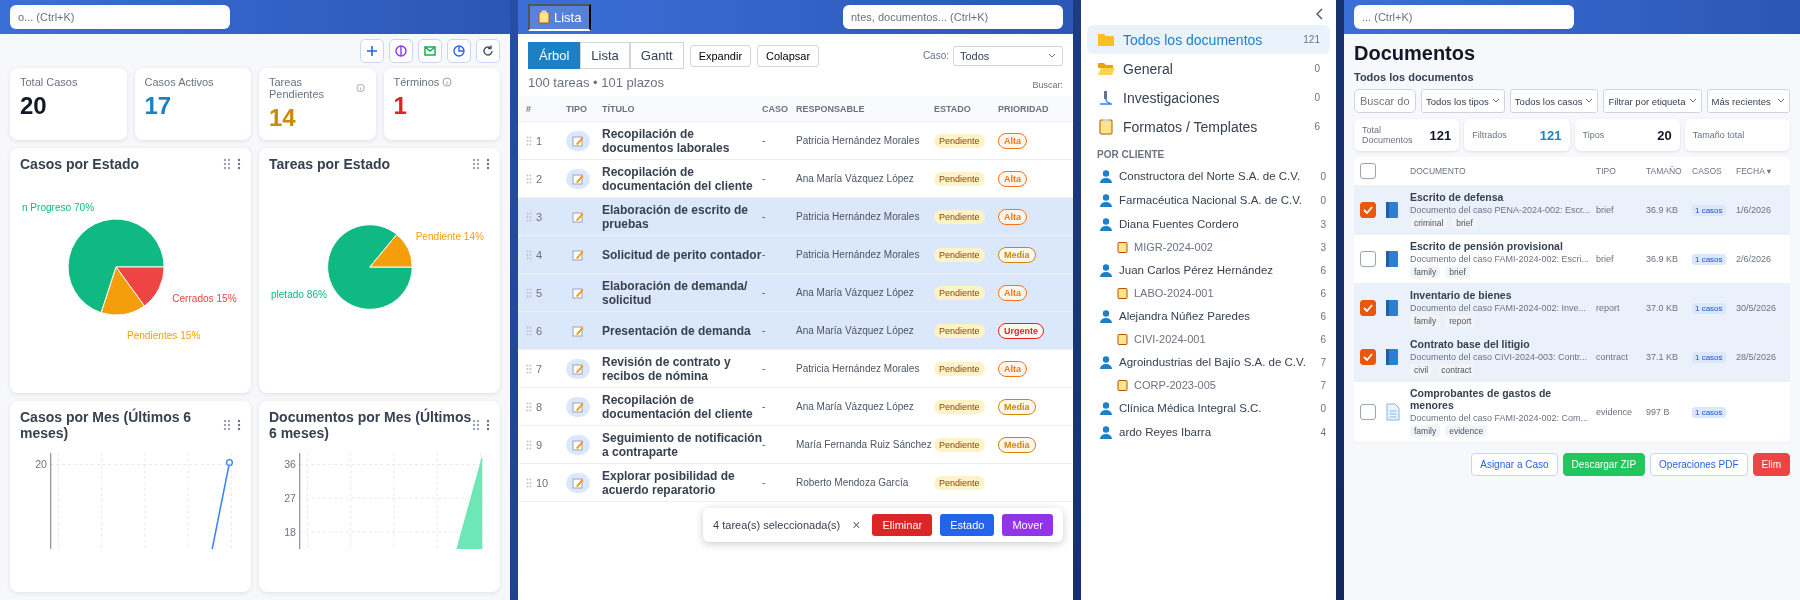 This screenshot has width=1800, height=600. Describe the element at coordinates (795, 445) in the screenshot. I see `table-row: 9 Seguimiento de notificación a contraparte - María Fernanda Ruiz Sánchez Pendiente Media` at that location.